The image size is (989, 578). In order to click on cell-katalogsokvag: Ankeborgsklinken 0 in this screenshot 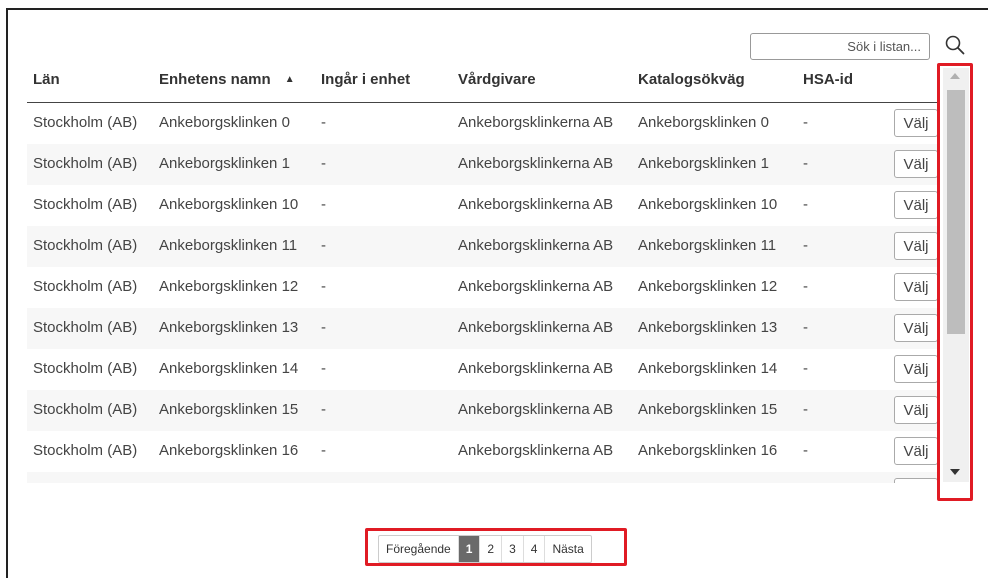, I will do `click(703, 122)`.